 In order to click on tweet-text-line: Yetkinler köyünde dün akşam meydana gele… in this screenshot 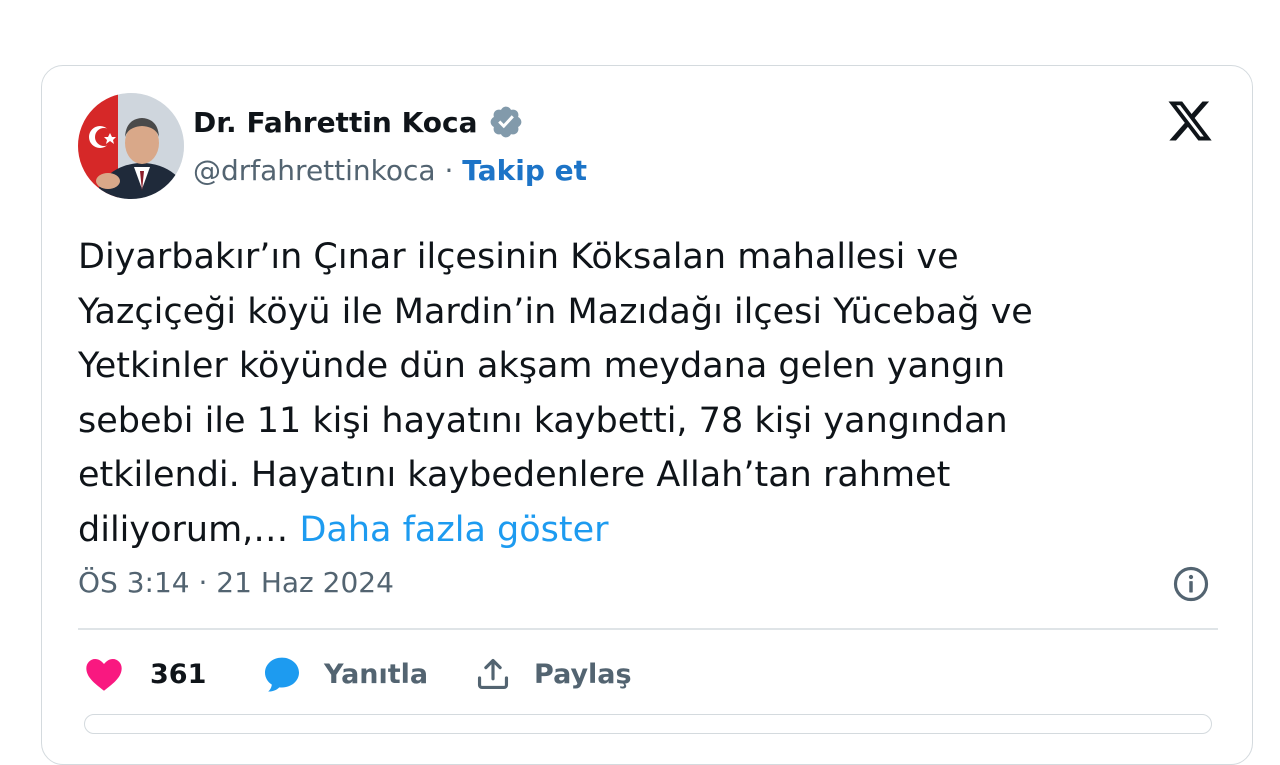, I will do `click(542, 366)`.